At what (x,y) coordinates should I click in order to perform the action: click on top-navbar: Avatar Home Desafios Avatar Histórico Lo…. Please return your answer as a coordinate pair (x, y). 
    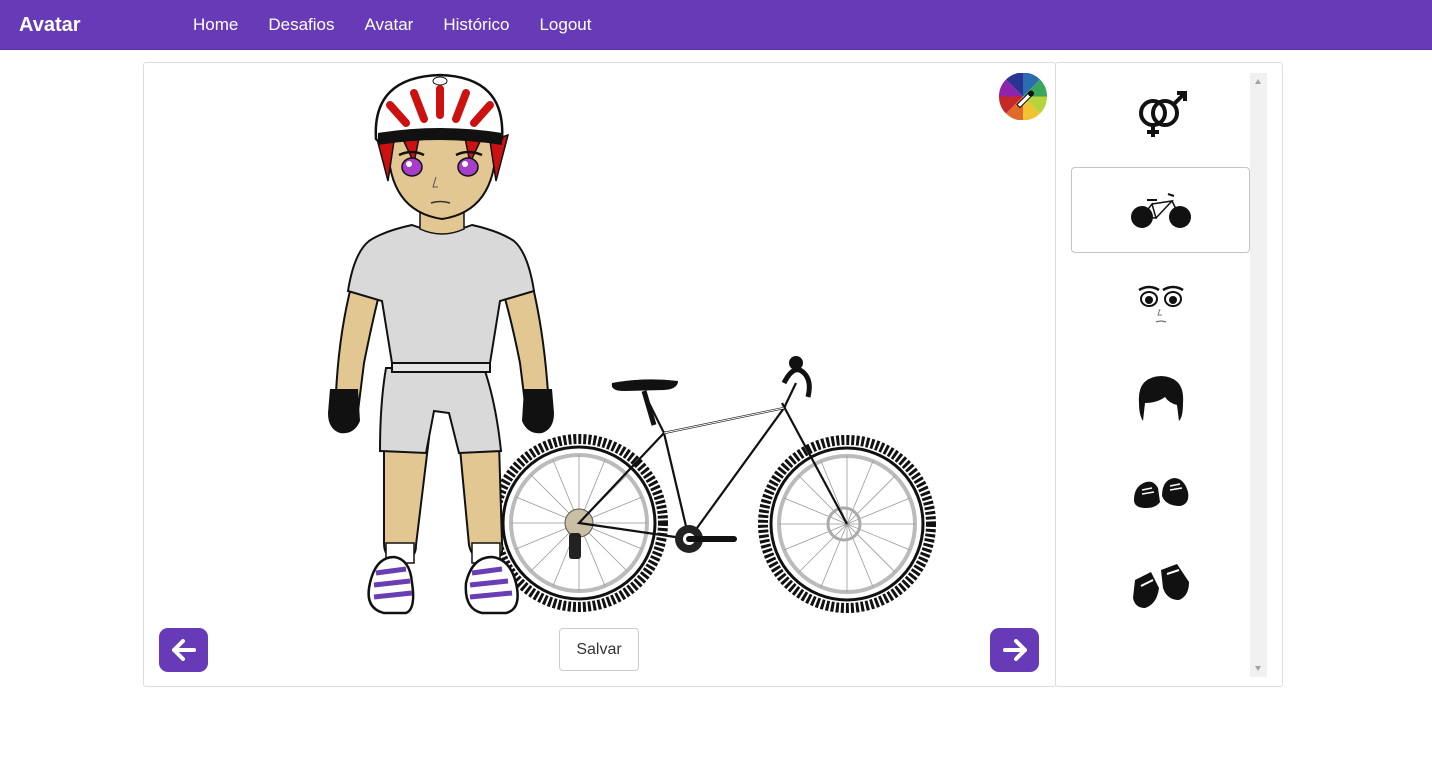
    Looking at the image, I should click on (716, 25).